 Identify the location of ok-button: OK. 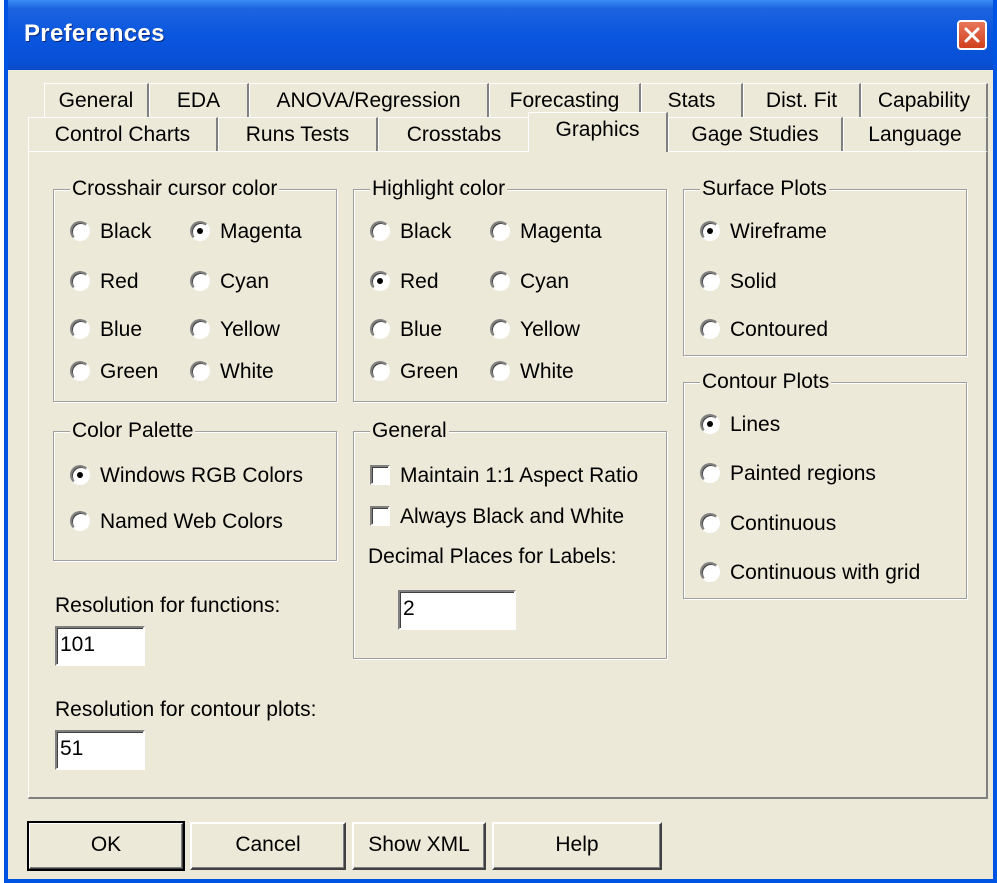
(106, 846).